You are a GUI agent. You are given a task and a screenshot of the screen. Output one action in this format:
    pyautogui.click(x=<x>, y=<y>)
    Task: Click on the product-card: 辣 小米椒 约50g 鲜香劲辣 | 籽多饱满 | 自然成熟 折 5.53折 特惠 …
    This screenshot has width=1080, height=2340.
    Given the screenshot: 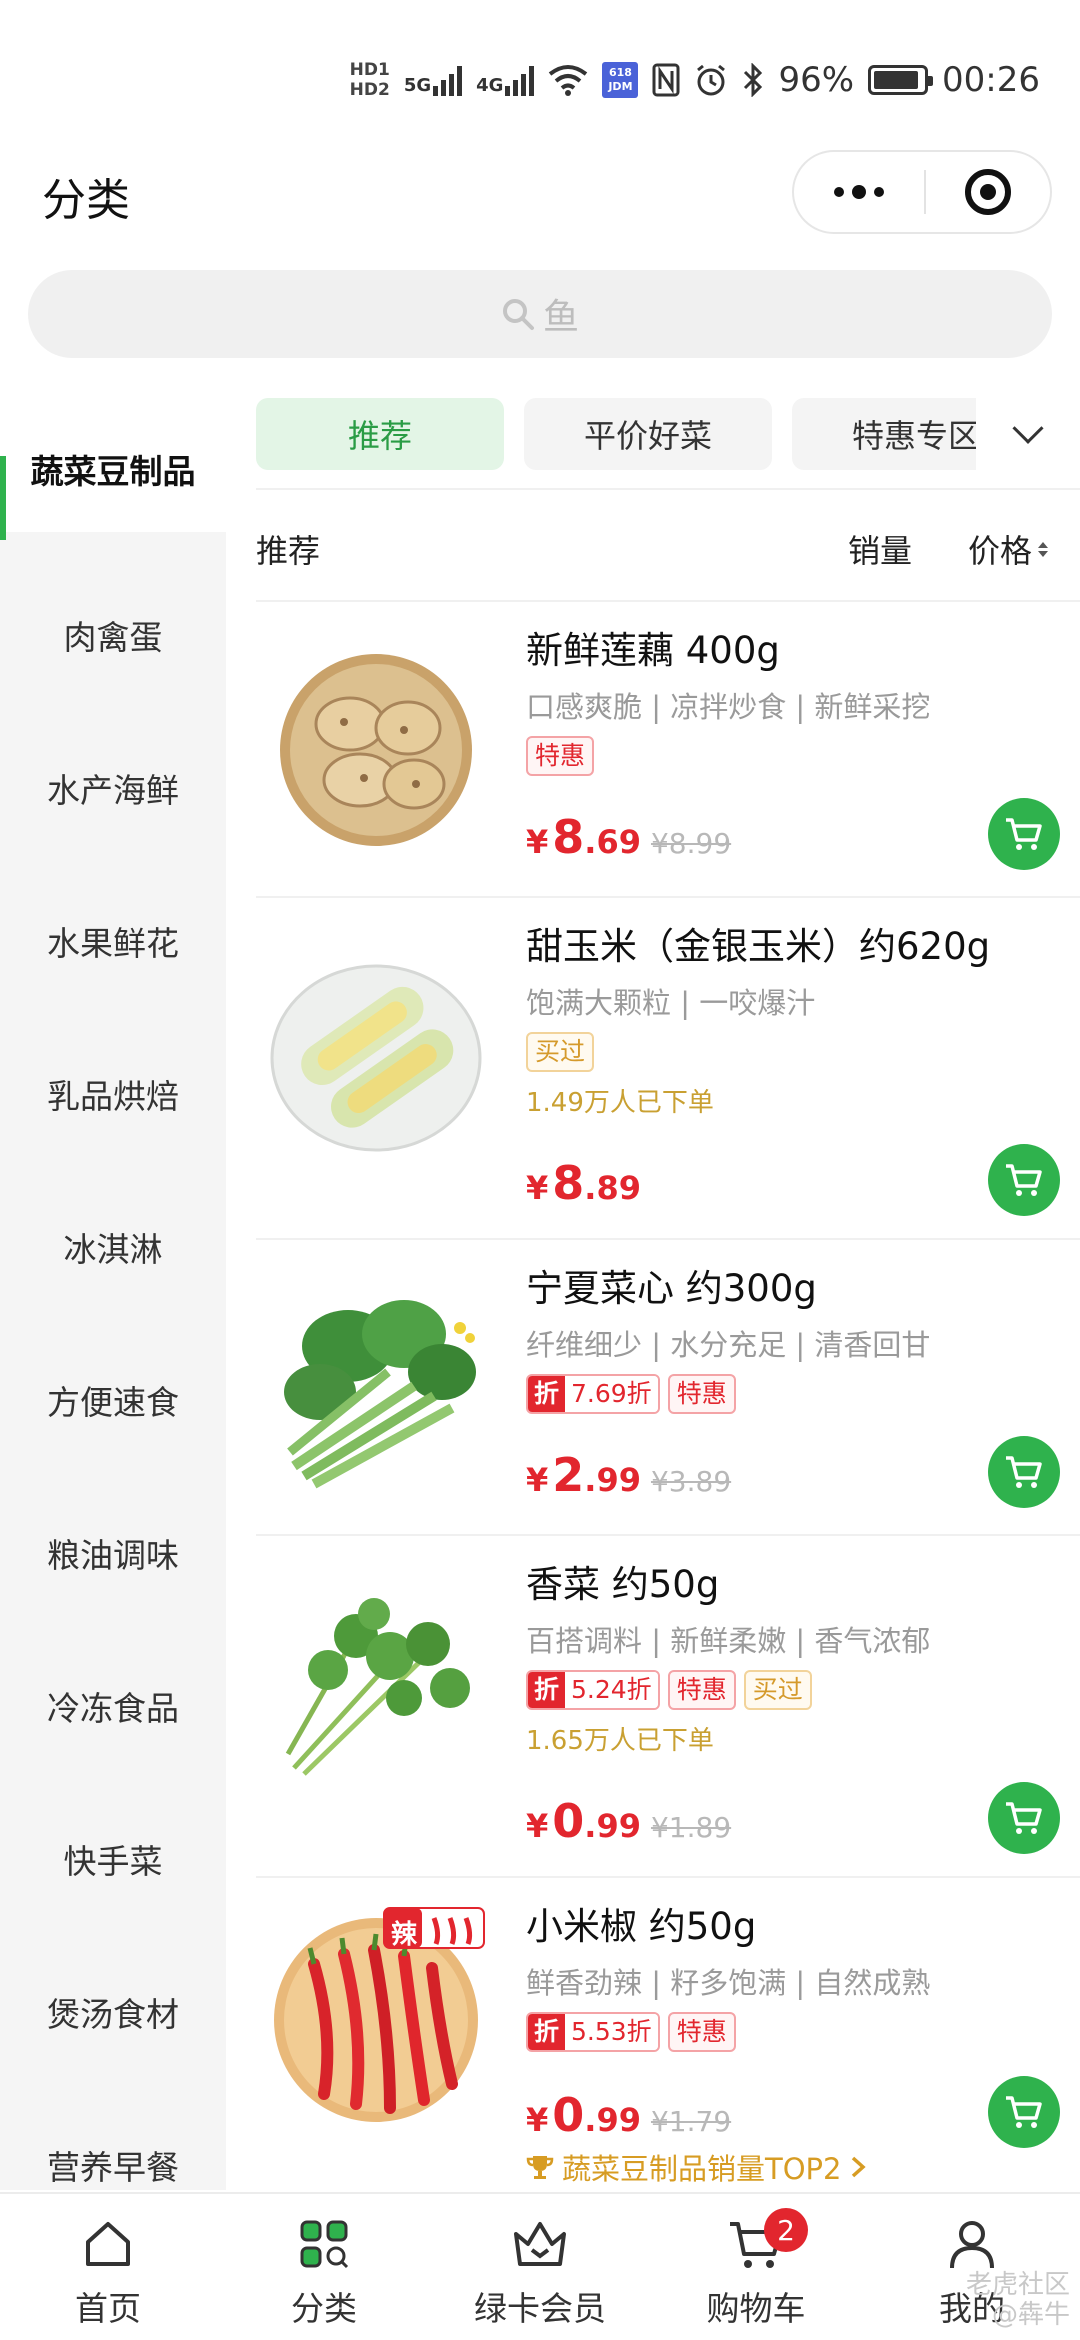 What is the action you would take?
    pyautogui.click(x=668, y=2035)
    